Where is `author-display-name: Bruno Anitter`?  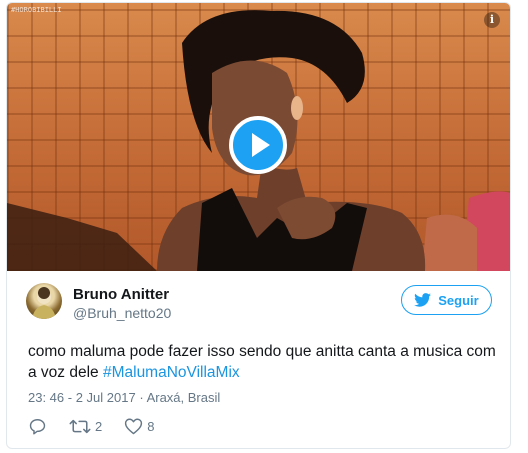 author-display-name: Bruno Anitter is located at coordinates (121, 294).